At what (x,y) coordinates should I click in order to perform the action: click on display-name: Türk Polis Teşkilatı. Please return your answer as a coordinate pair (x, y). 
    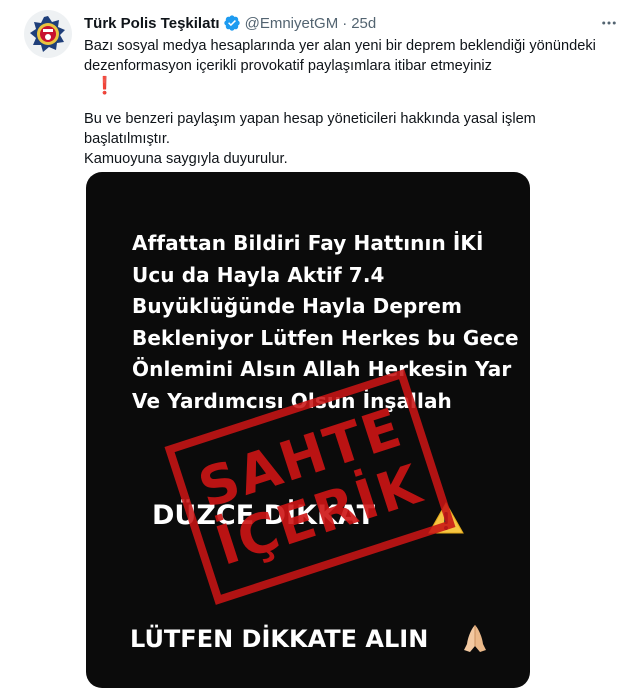
    Looking at the image, I should click on (152, 23).